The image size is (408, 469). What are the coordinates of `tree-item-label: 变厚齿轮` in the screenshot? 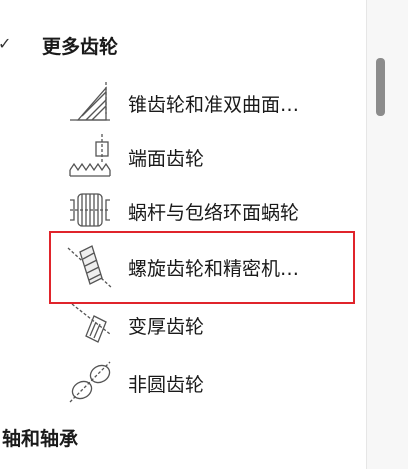 It's located at (166, 327).